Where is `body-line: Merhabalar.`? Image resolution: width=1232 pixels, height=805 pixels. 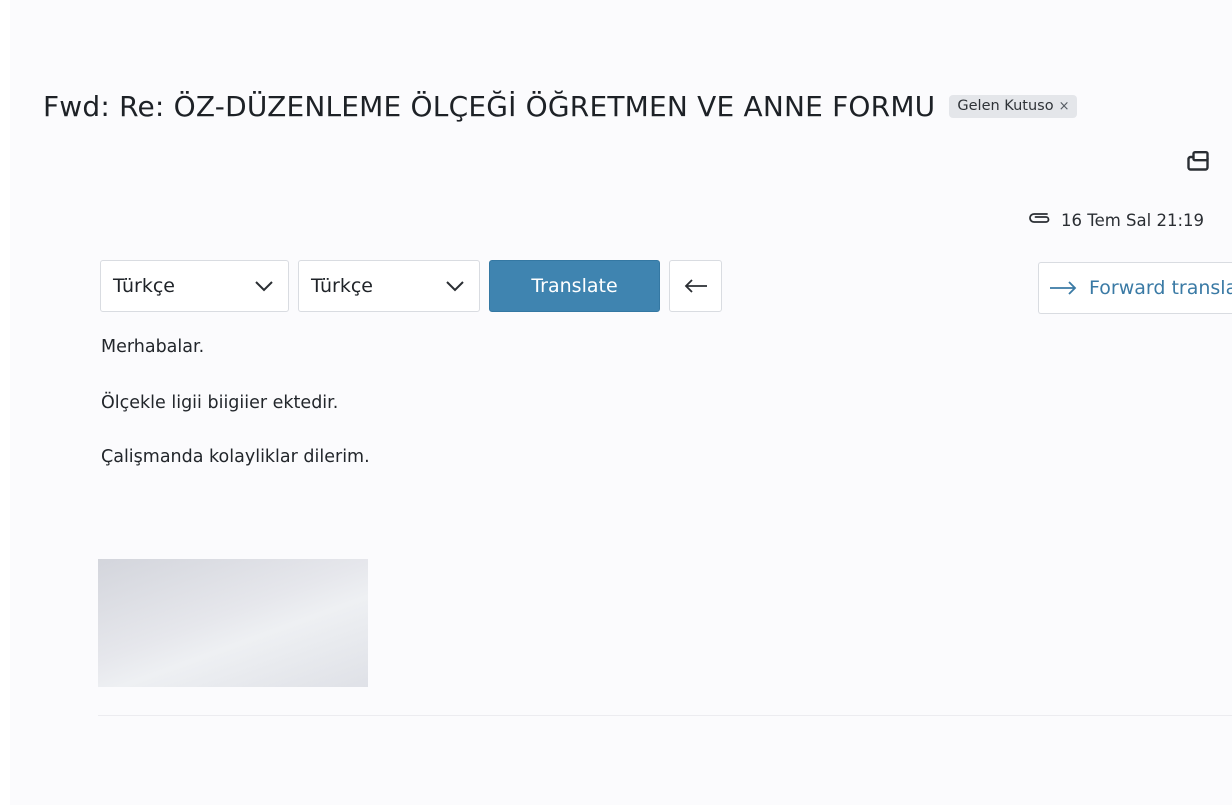 body-line: Merhabalar. is located at coordinates (153, 347).